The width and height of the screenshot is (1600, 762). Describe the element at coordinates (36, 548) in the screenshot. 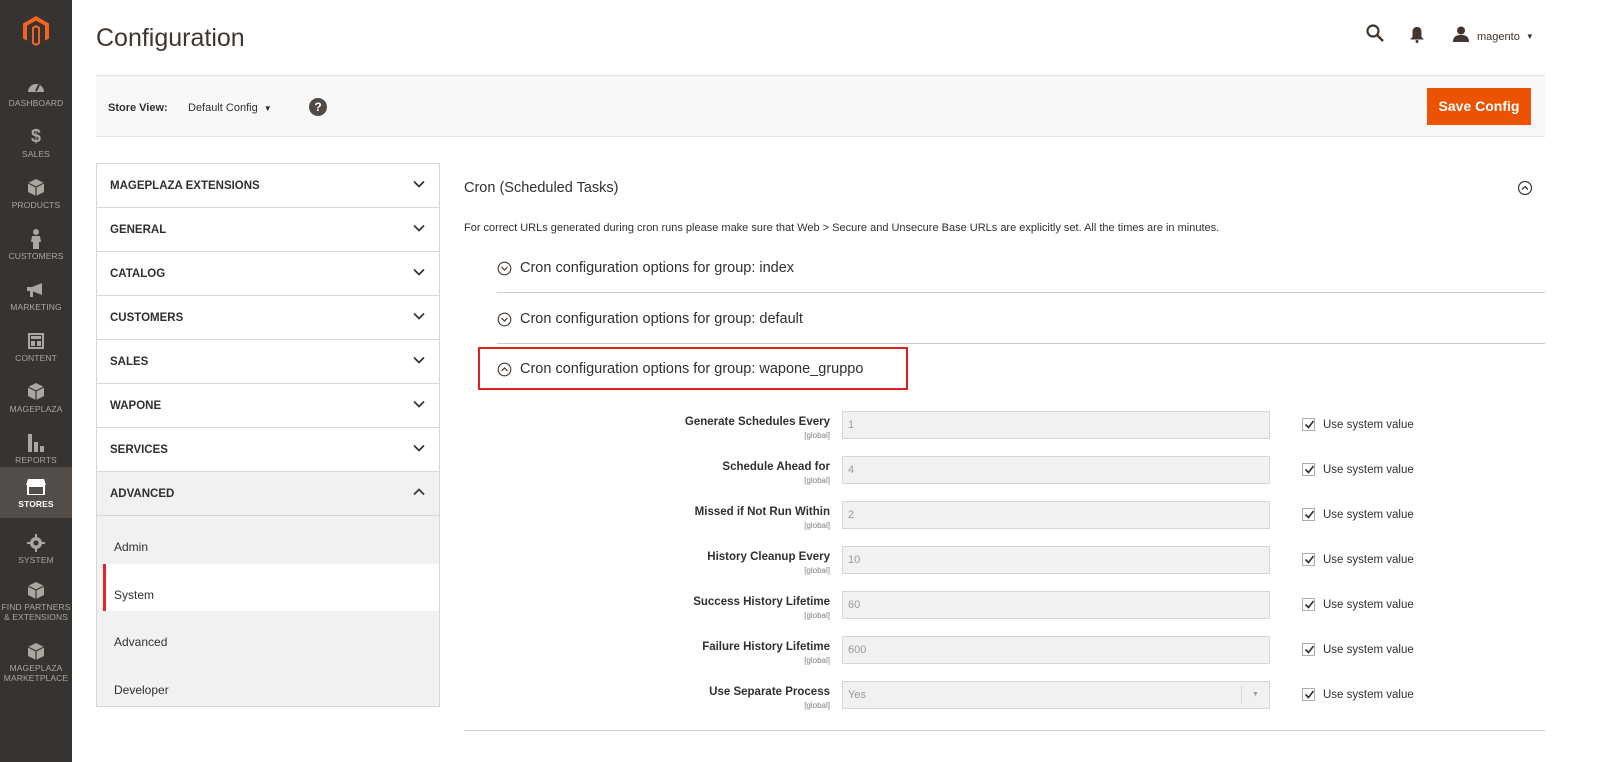

I see `nav-system: SYSTEM` at that location.